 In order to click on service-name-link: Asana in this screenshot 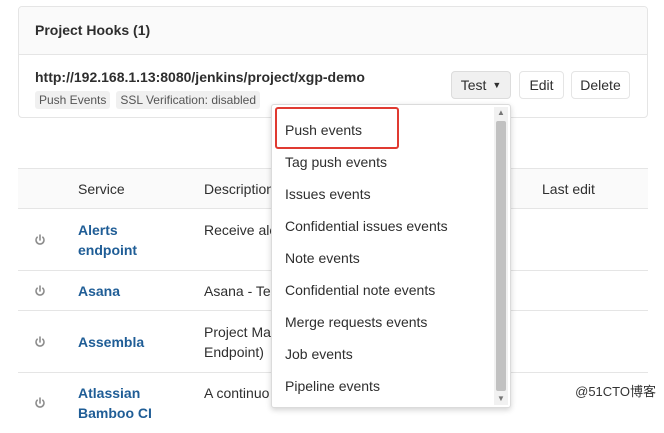, I will do `click(99, 291)`.